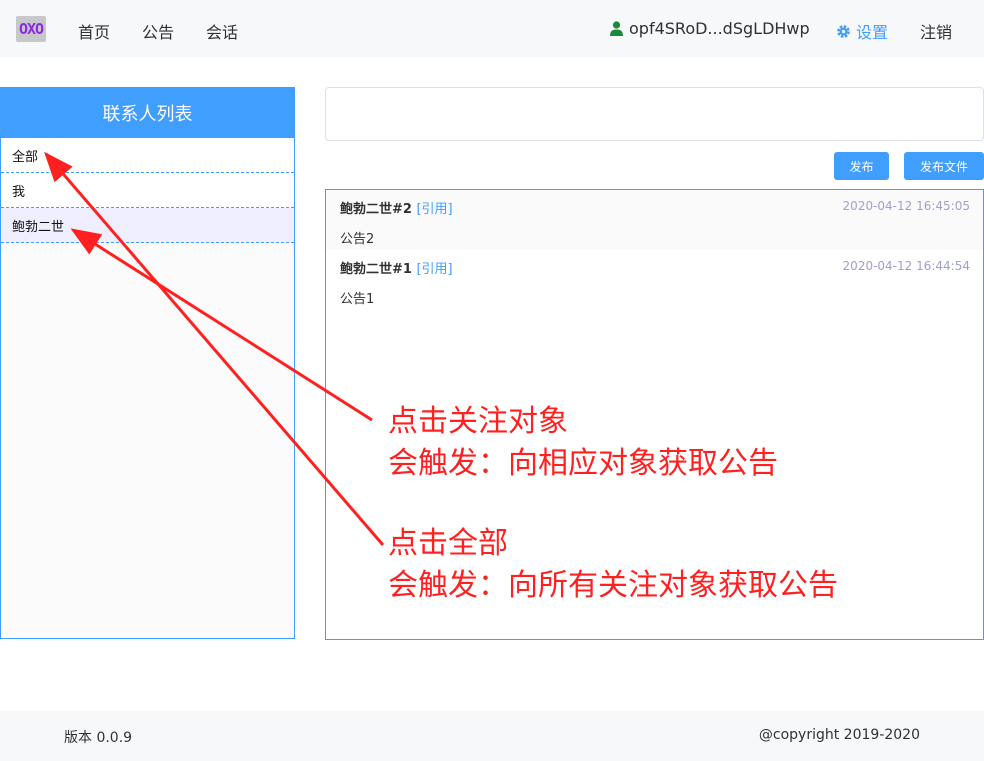 Image resolution: width=984 pixels, height=761 pixels. Describe the element at coordinates (478, 421) in the screenshot. I see `annotation-note-1-line-1: 点击关注对象` at that location.